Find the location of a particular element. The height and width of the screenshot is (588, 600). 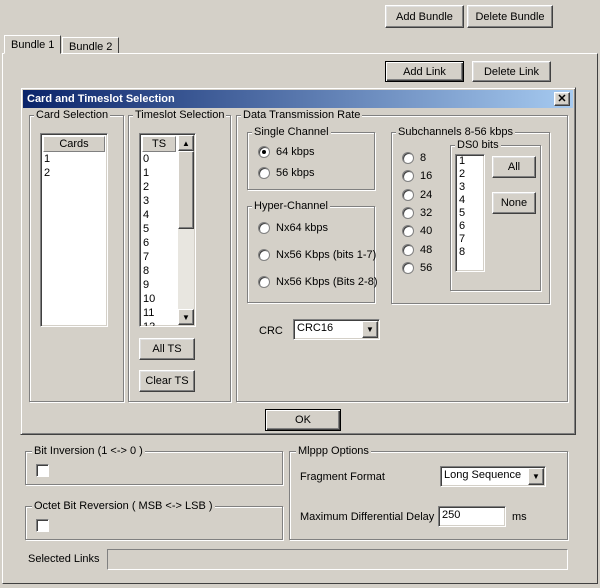

list-item: 5 is located at coordinates (470, 213).